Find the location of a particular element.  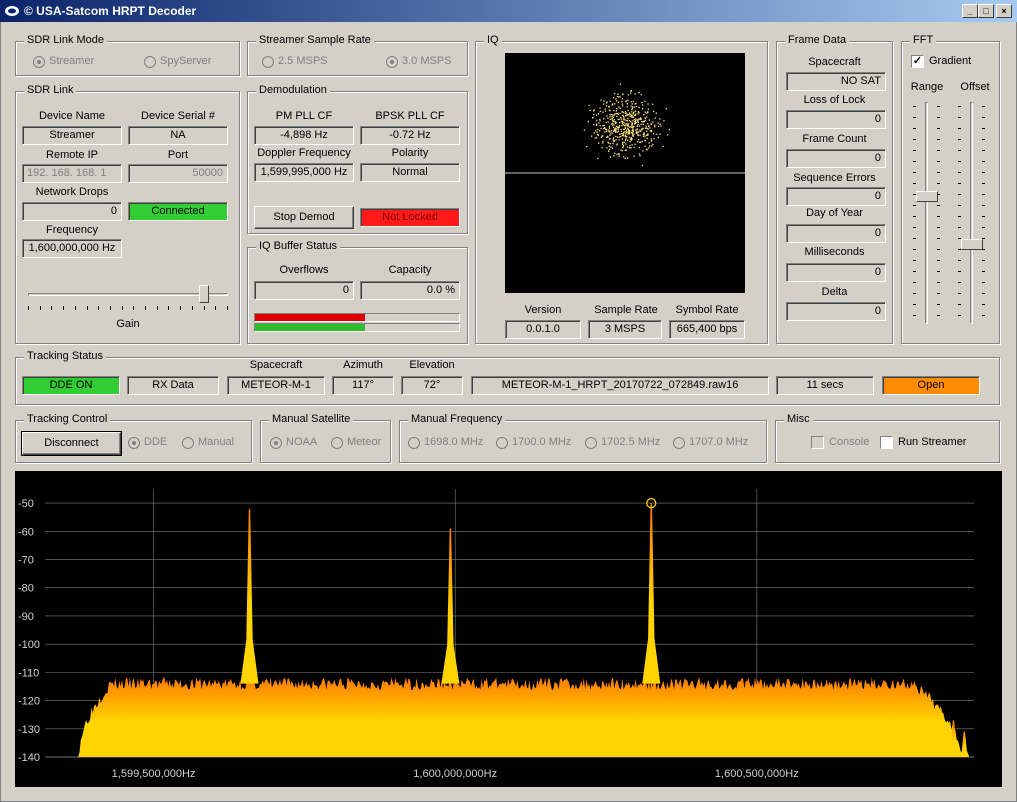

open-button: Open is located at coordinates (931, 385).